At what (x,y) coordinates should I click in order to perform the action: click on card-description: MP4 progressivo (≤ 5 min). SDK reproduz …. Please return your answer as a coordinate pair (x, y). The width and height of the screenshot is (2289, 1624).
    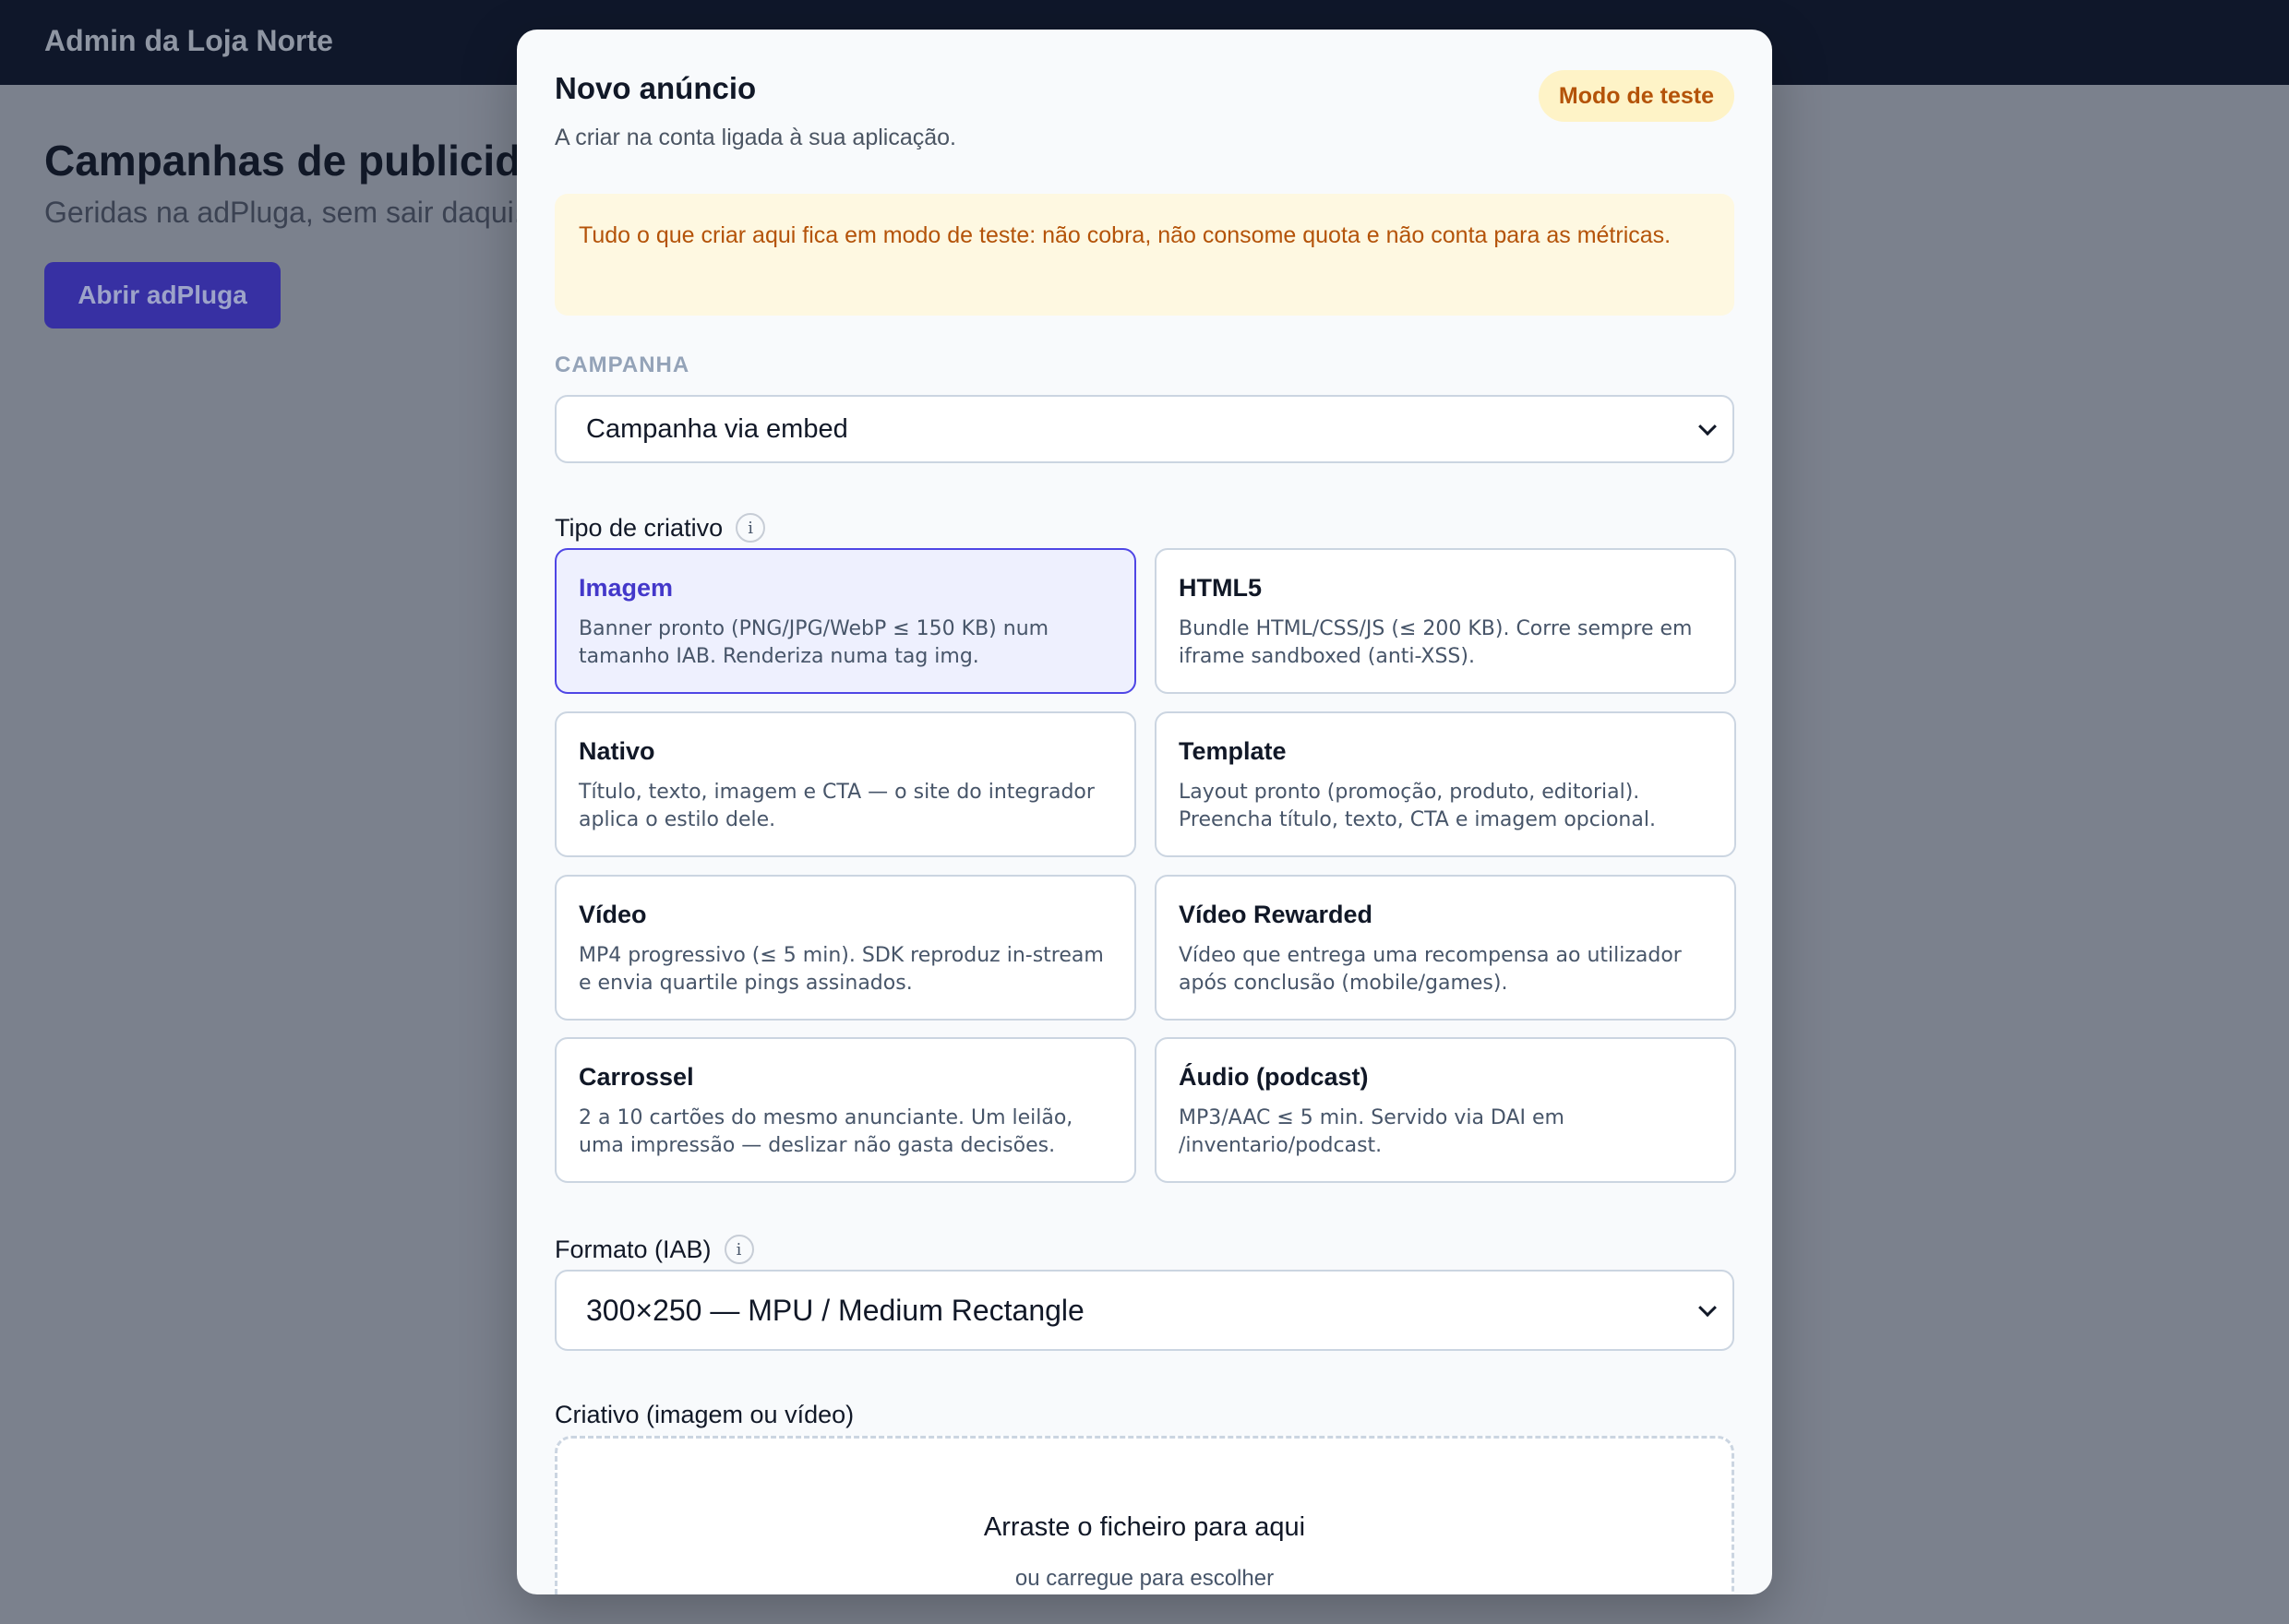
    Looking at the image, I should click on (841, 969).